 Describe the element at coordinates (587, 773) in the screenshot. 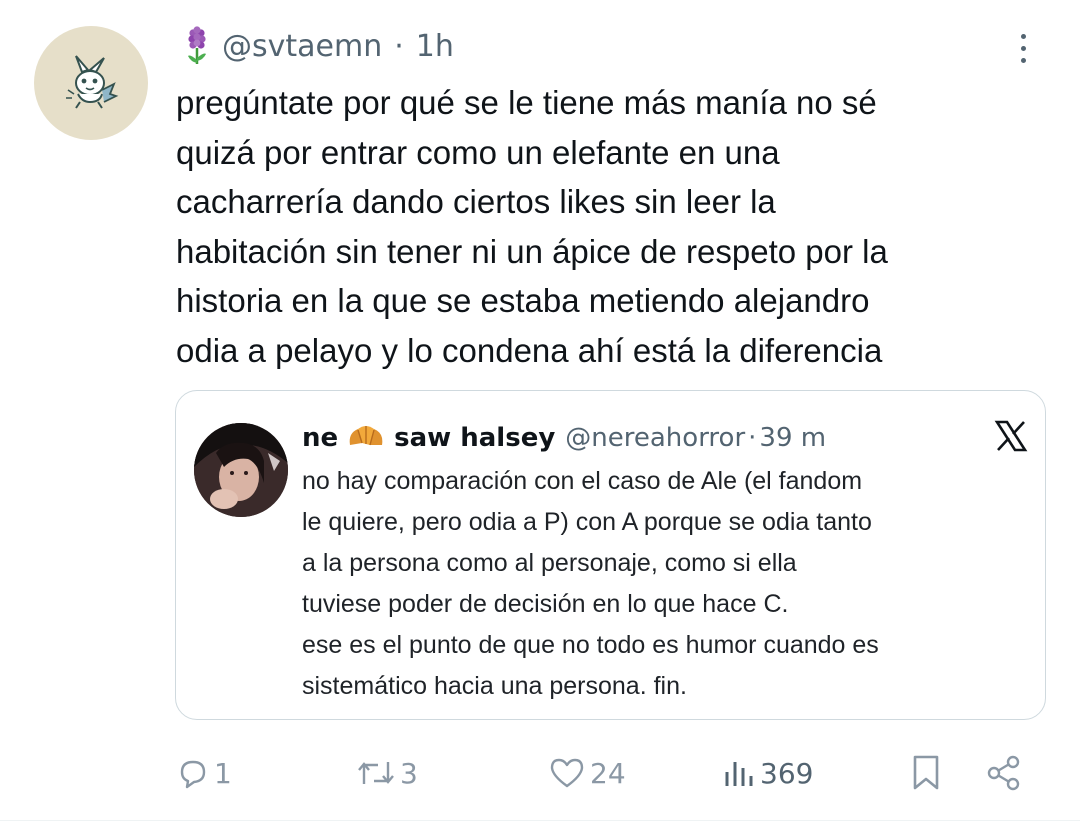

I see `like-button: 24` at that location.